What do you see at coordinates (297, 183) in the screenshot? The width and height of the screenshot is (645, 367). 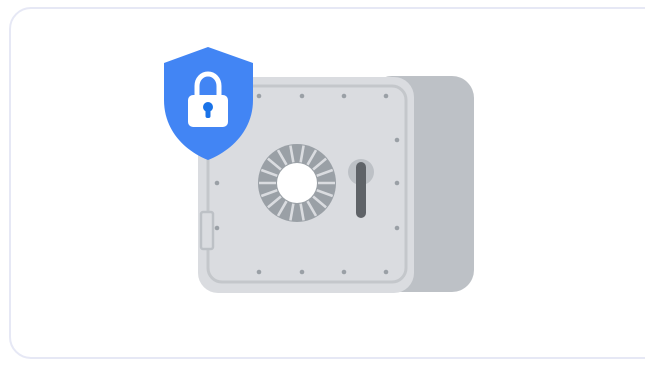 I see `combination-dial-icon` at bounding box center [297, 183].